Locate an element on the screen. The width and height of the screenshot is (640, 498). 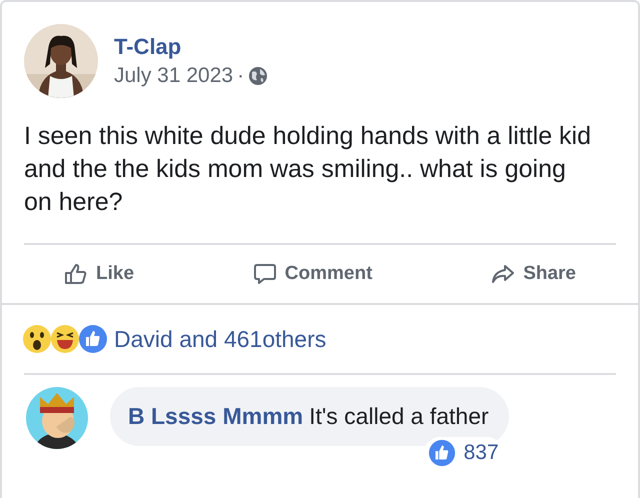
globe-icon is located at coordinates (258, 76).